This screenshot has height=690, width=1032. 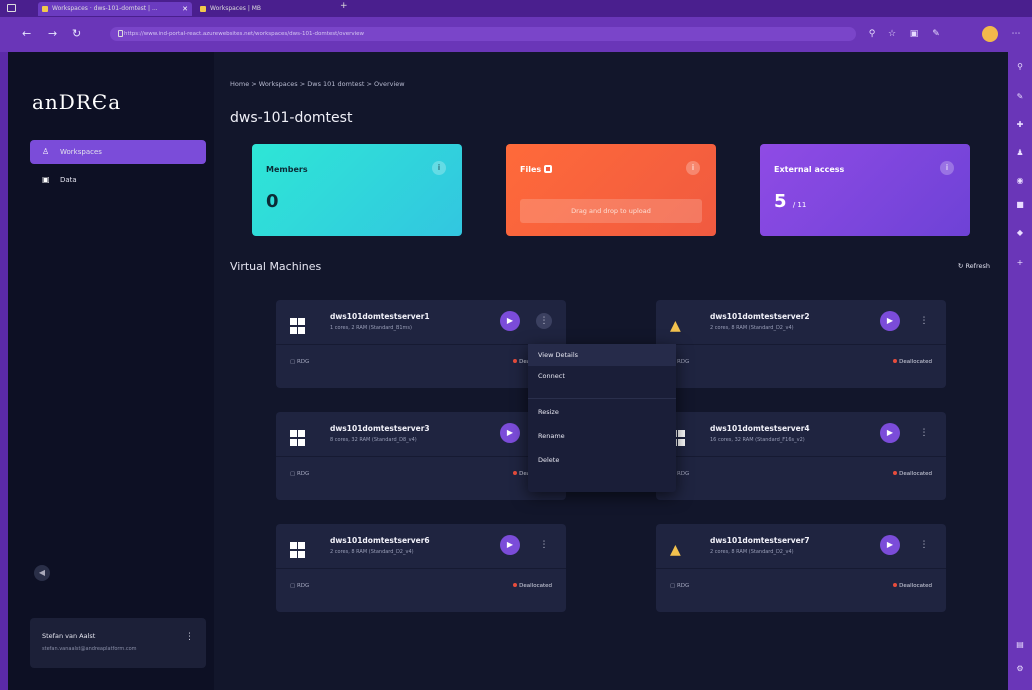 I want to click on tools-icon: ✚, so click(x=1020, y=125).